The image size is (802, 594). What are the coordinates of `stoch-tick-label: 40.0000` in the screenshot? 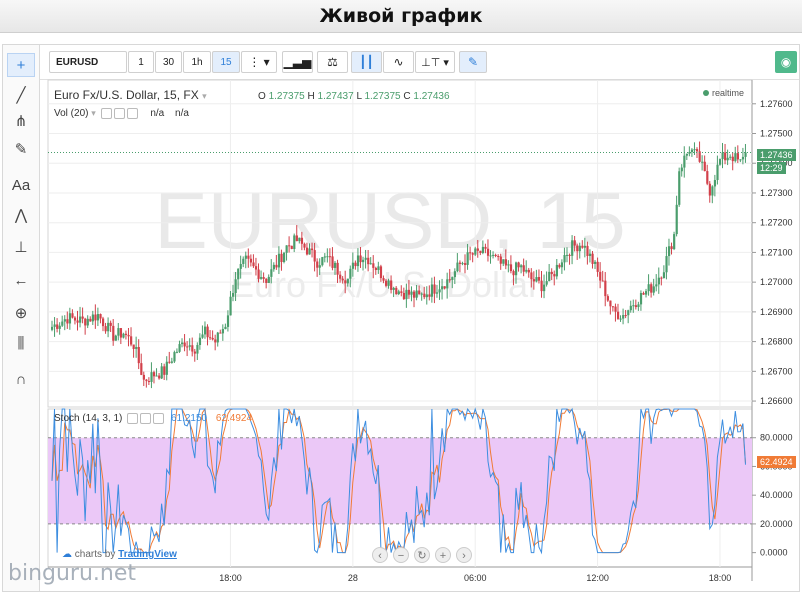 It's located at (776, 495).